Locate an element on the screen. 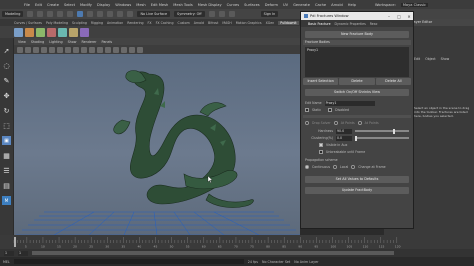 The width and height of the screenshot is (474, 266). select-component-icon is located at coordinates (100, 14).